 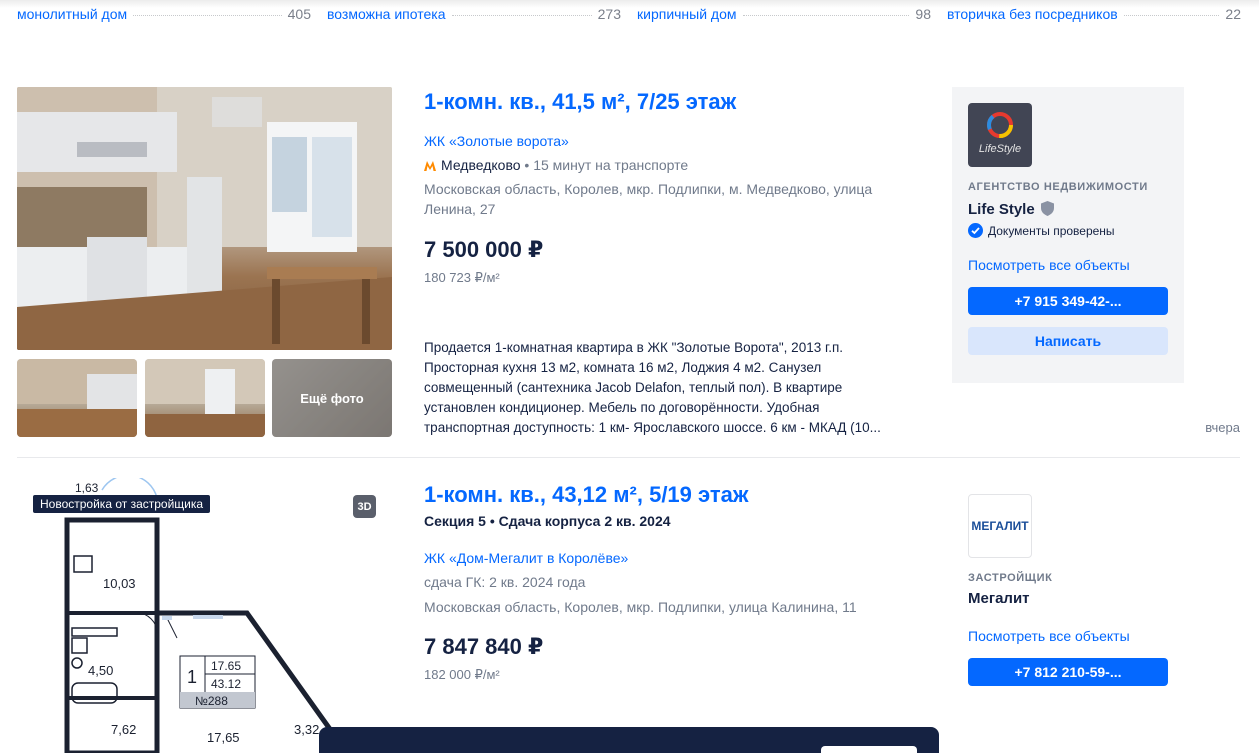 I want to click on 3d-tour-badge: 3D, so click(x=364, y=506).